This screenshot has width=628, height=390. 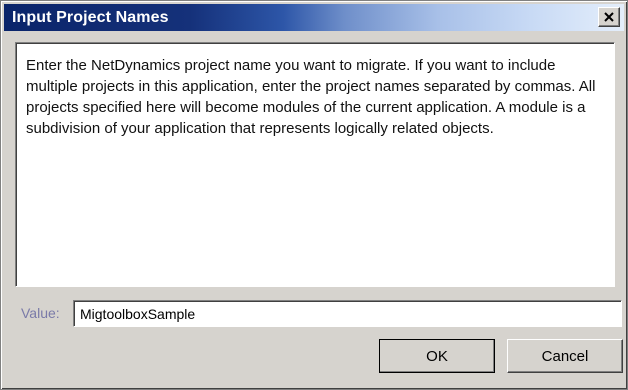 What do you see at coordinates (90, 17) in the screenshot?
I see `dialog-title: Input Project Names` at bounding box center [90, 17].